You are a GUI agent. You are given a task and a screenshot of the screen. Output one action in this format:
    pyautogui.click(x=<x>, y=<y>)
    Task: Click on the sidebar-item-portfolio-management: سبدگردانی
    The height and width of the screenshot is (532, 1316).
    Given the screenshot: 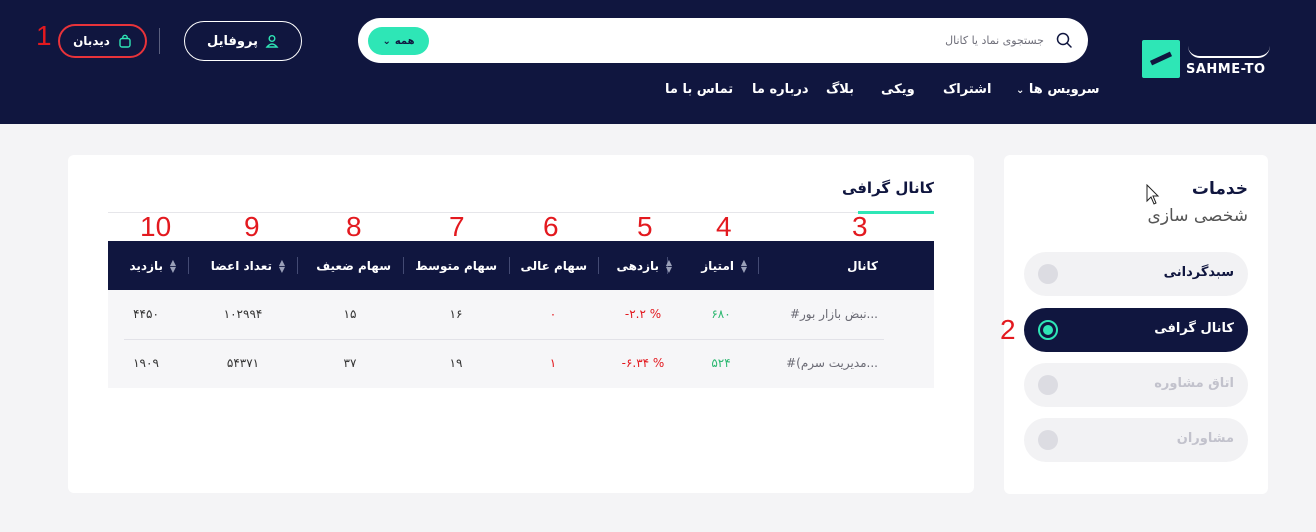 What is the action you would take?
    pyautogui.click(x=1136, y=274)
    